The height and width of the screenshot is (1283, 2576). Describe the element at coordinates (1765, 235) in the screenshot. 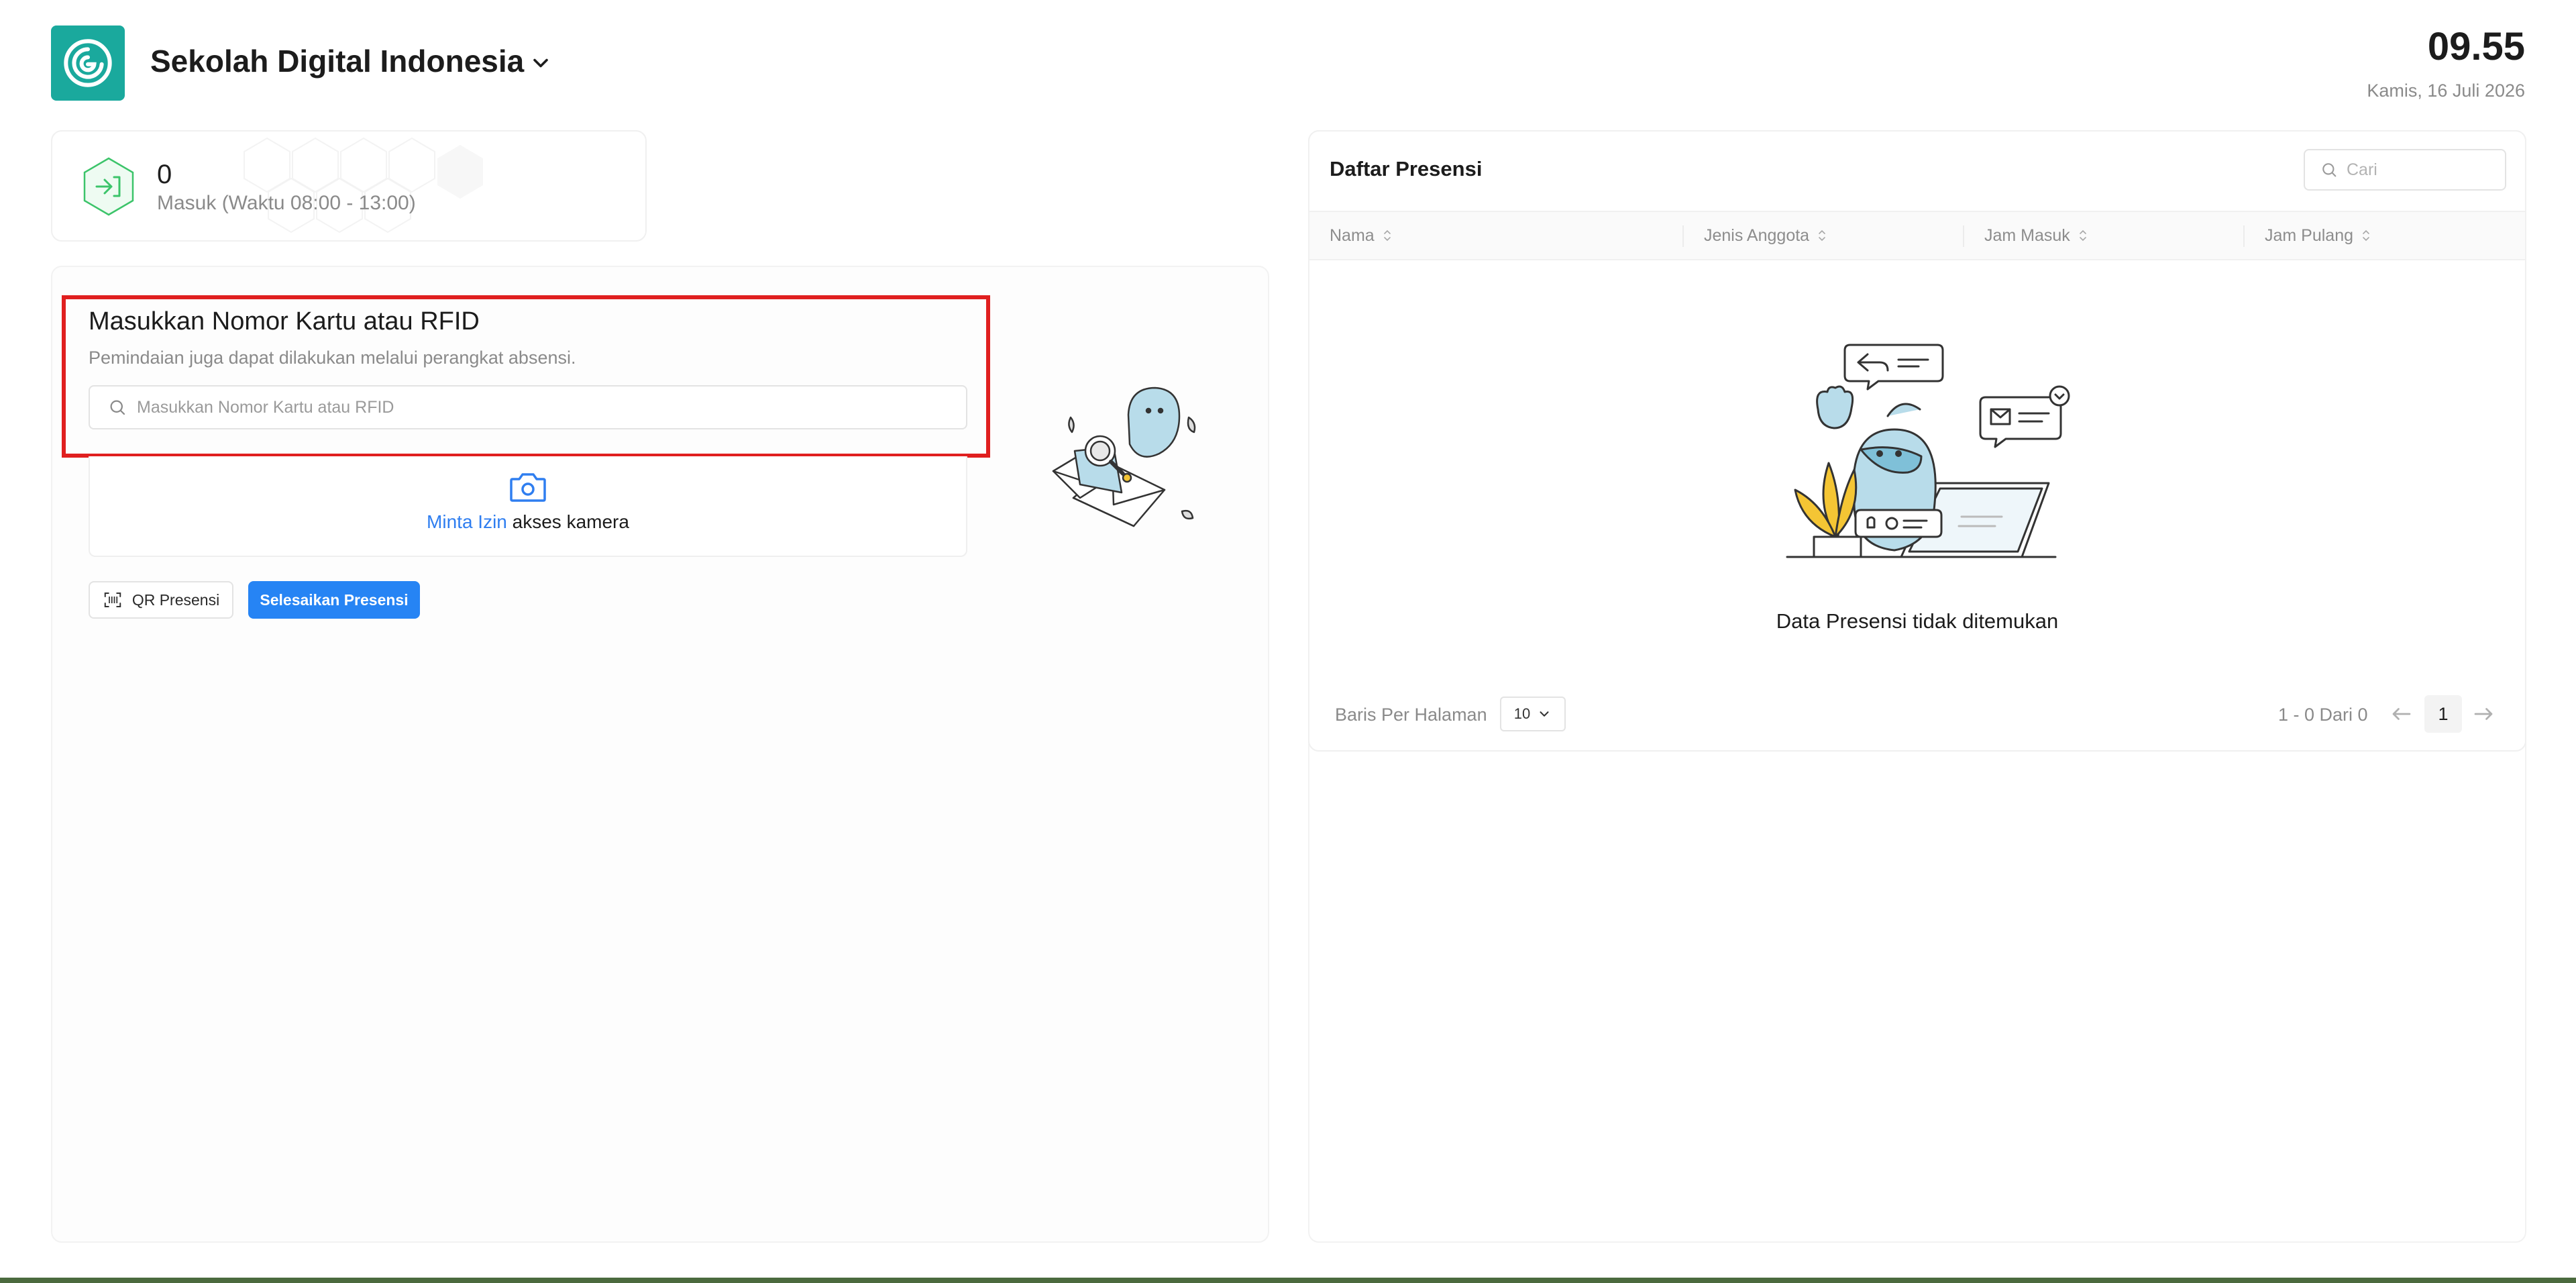

I see `column-header-jenis-anggota: Jenis Anggota` at that location.